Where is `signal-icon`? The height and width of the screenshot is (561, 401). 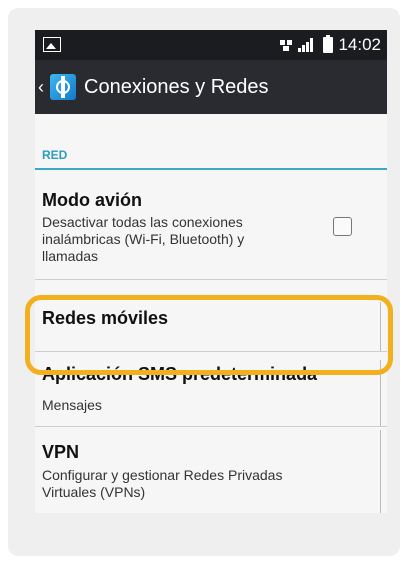
signal-icon is located at coordinates (308, 45).